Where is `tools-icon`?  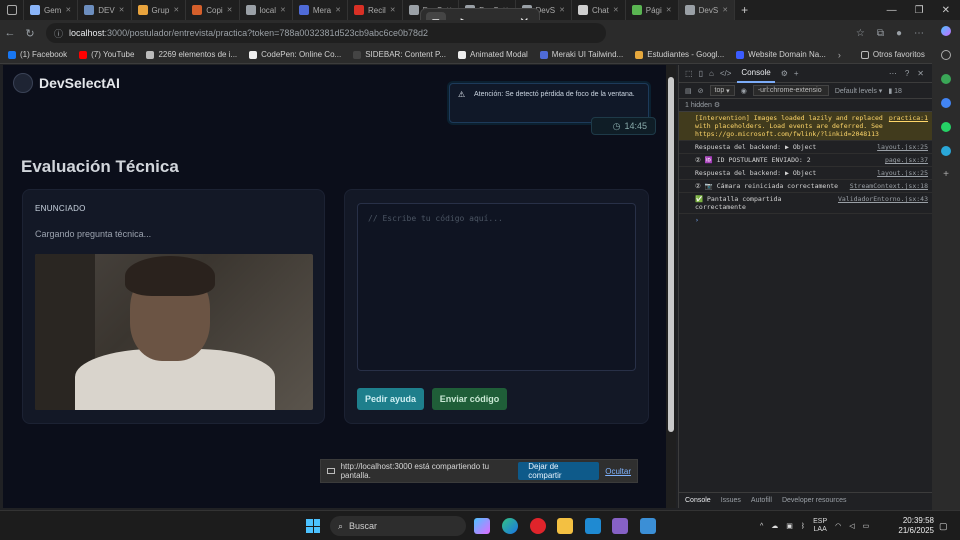
tools-icon is located at coordinates (946, 103).